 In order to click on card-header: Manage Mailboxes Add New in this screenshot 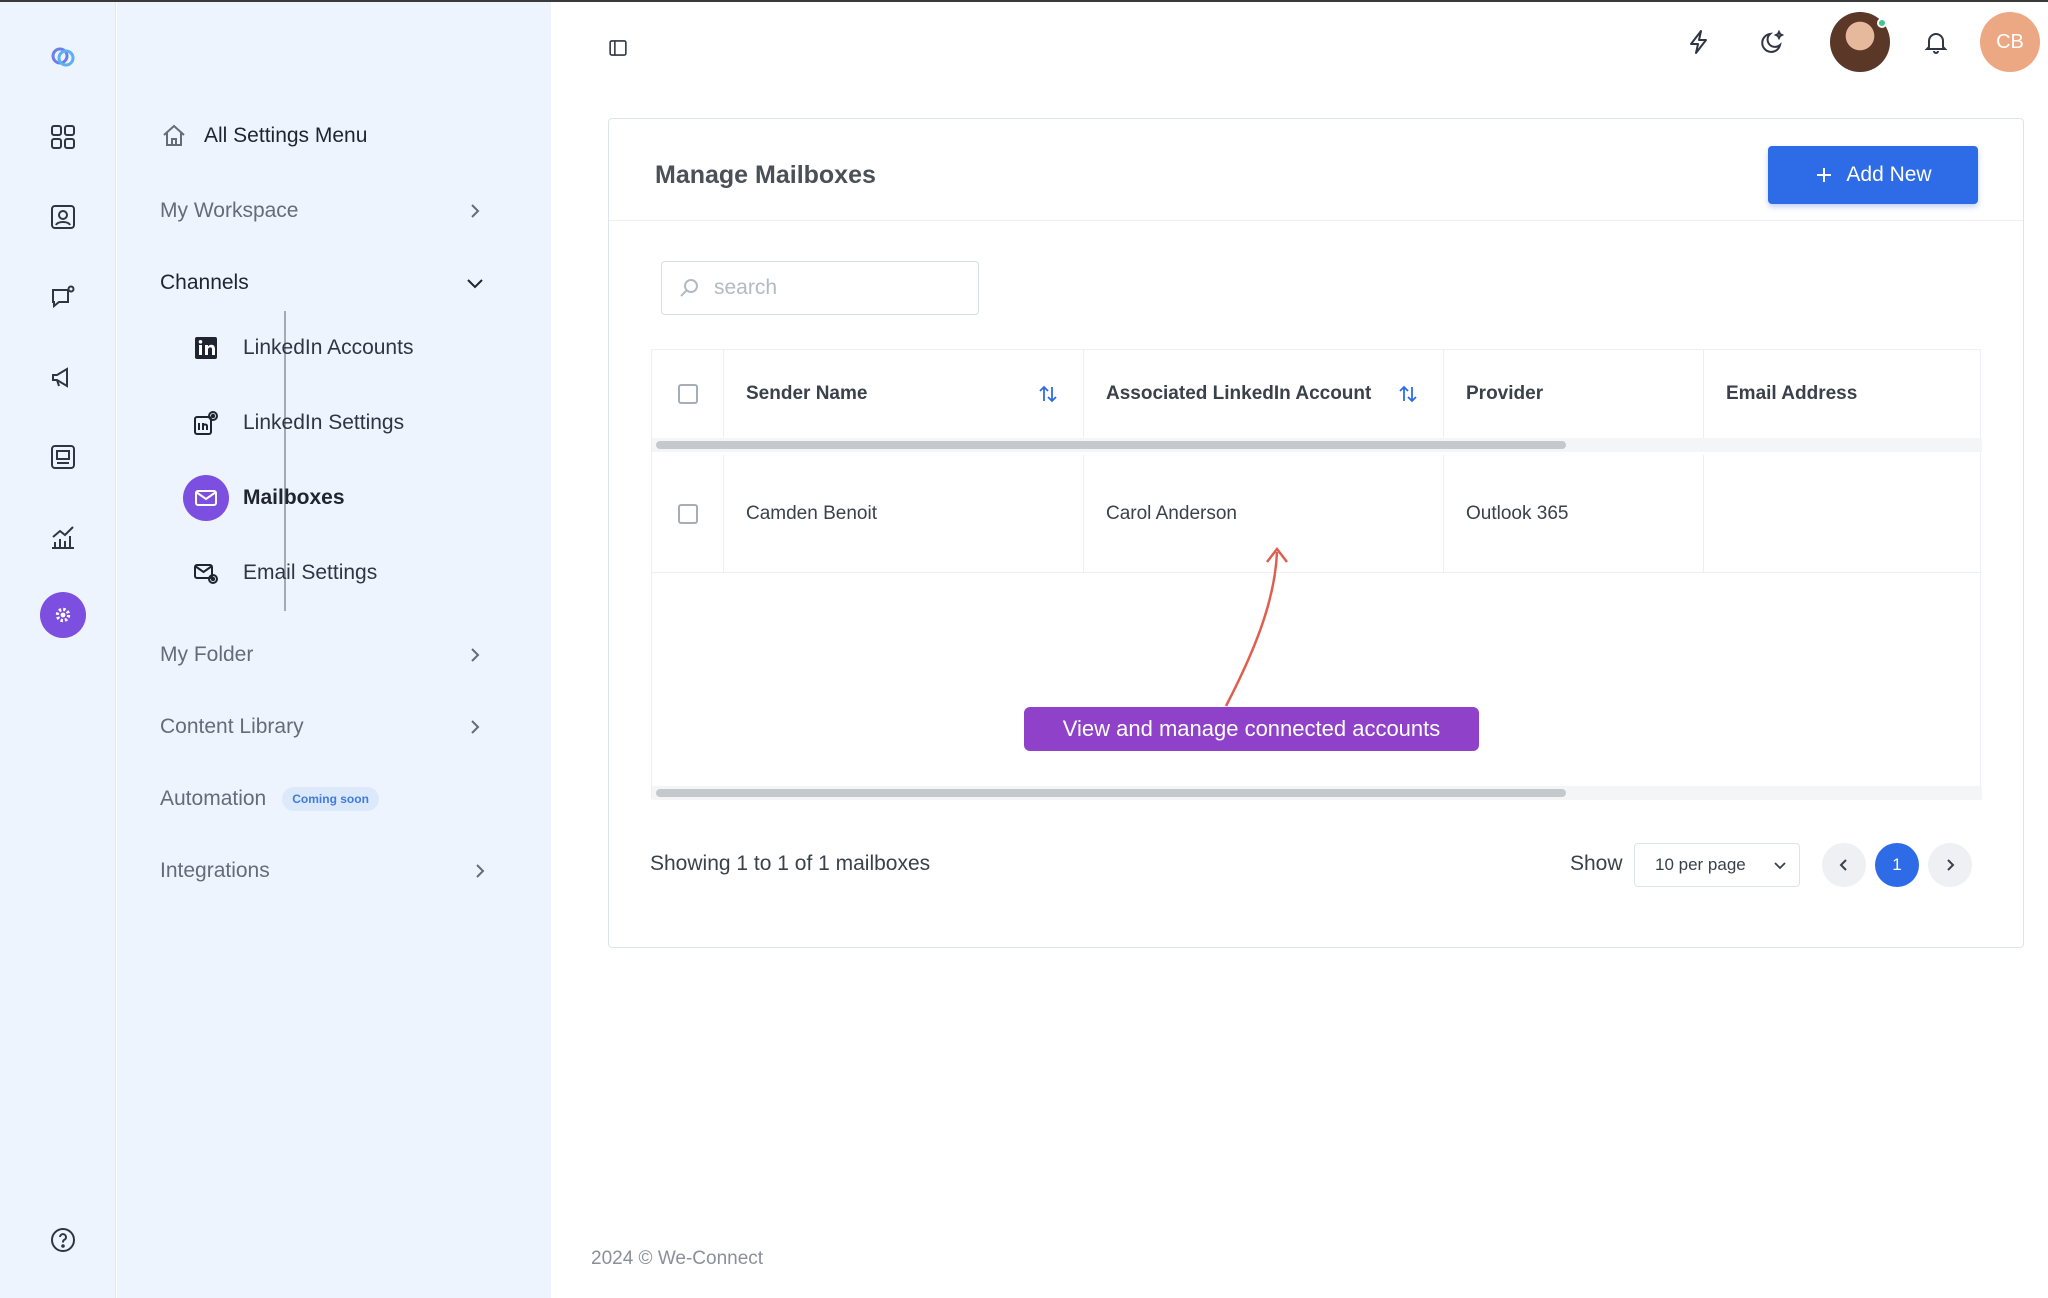, I will do `click(1316, 170)`.